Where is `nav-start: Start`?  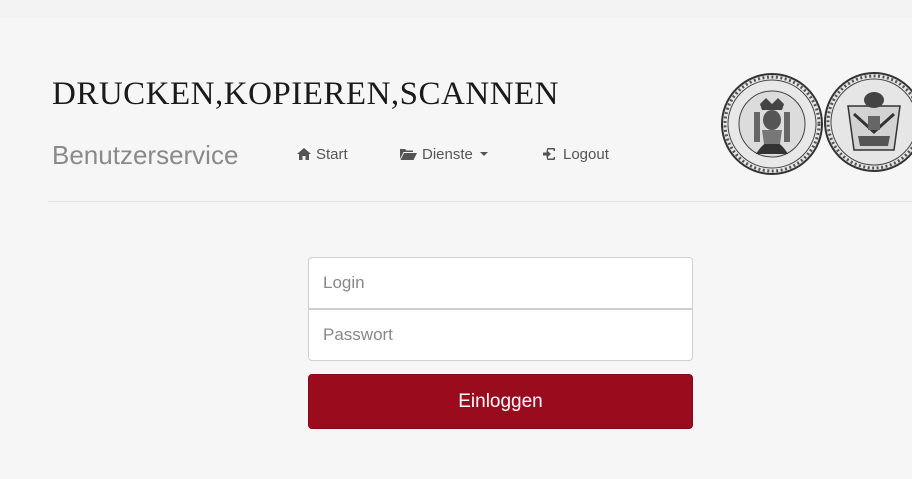
nav-start: Start is located at coordinates (322, 155).